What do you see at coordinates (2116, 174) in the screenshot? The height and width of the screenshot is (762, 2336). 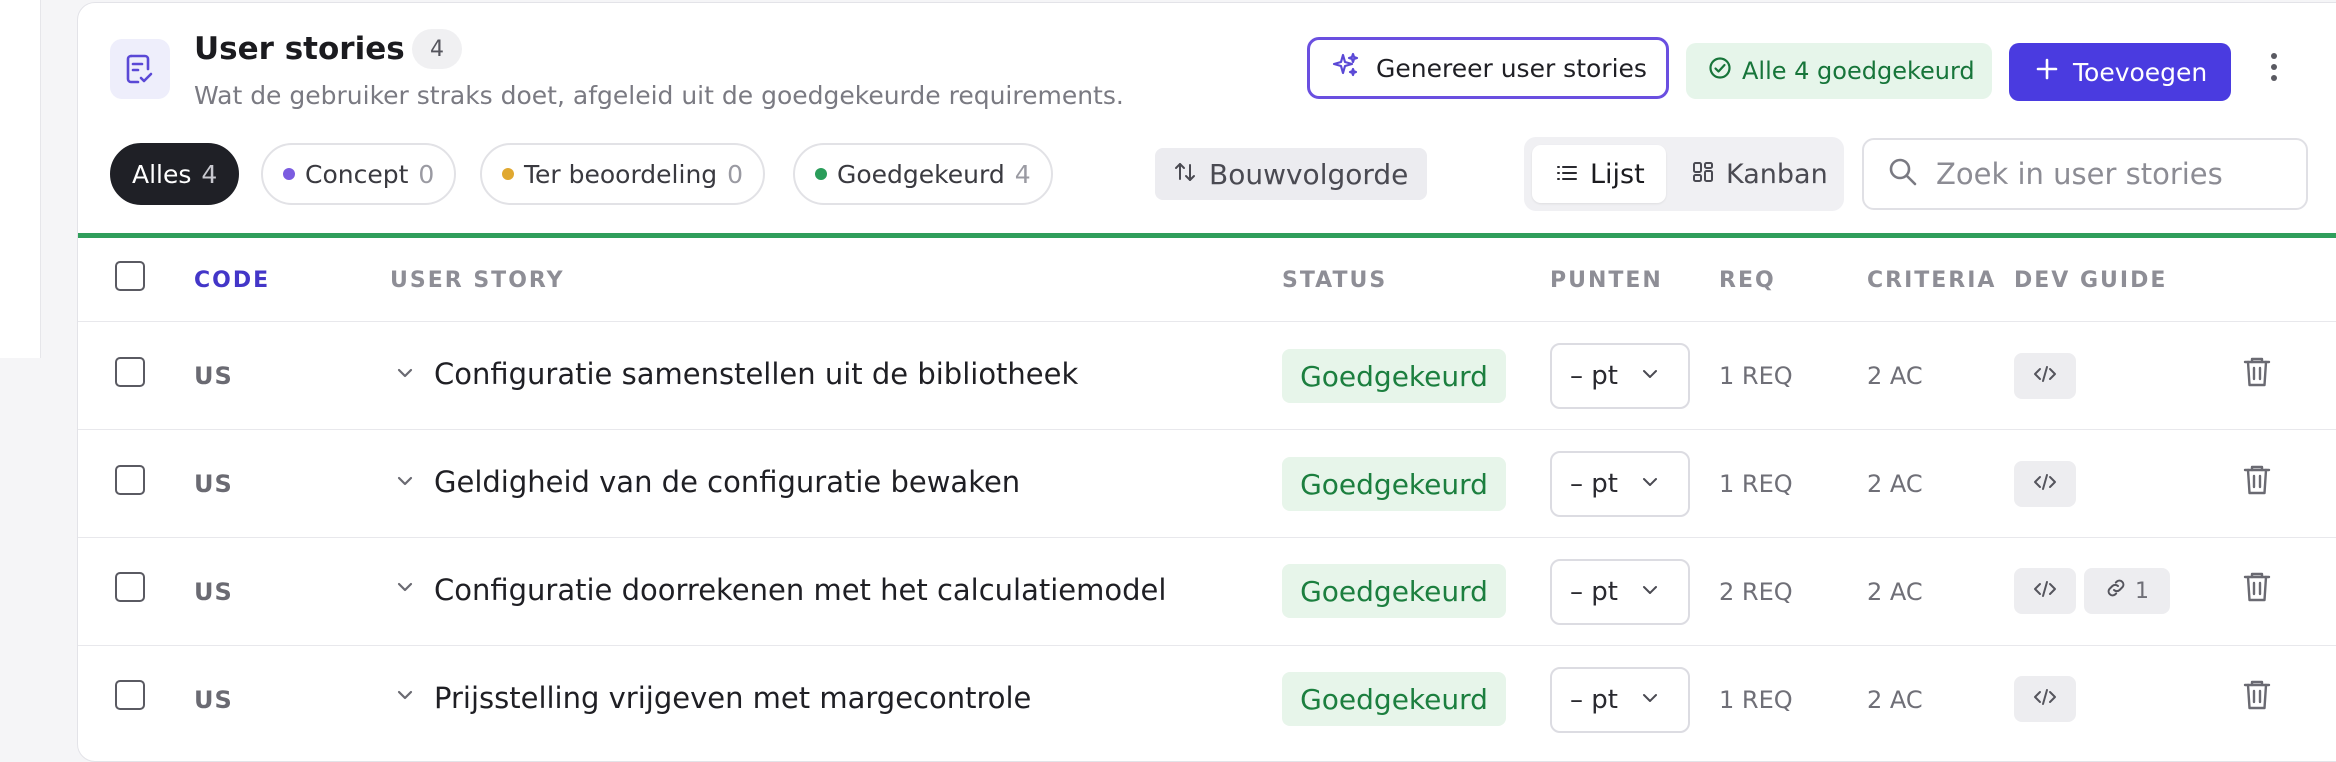 I see `search-input` at bounding box center [2116, 174].